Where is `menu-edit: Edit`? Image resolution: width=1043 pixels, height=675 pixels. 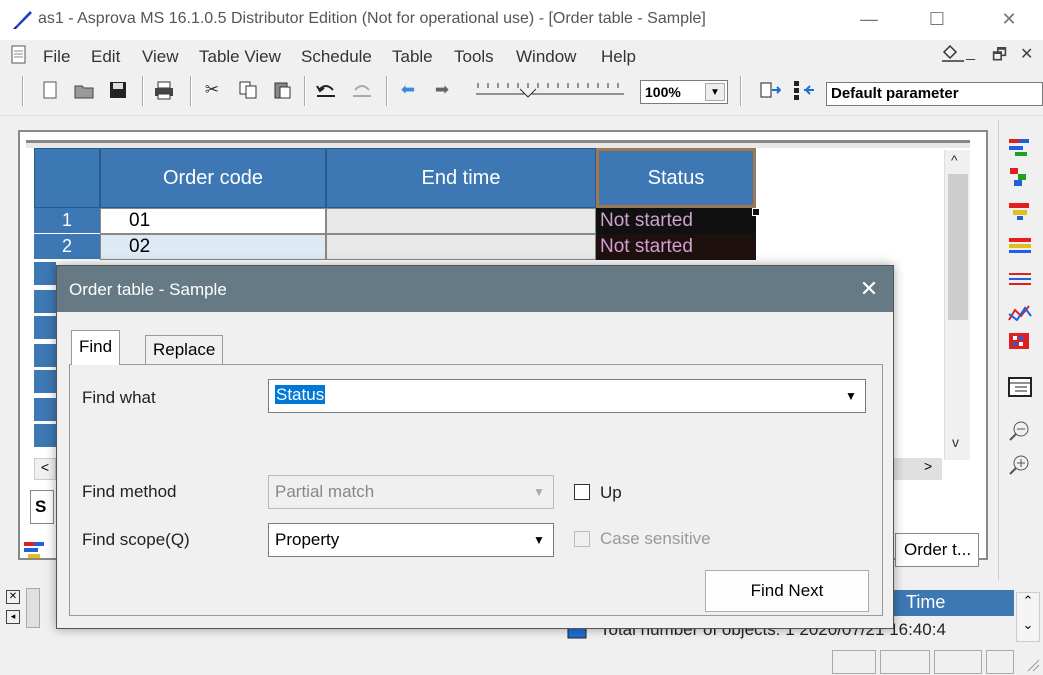
menu-edit: Edit is located at coordinates (105, 57).